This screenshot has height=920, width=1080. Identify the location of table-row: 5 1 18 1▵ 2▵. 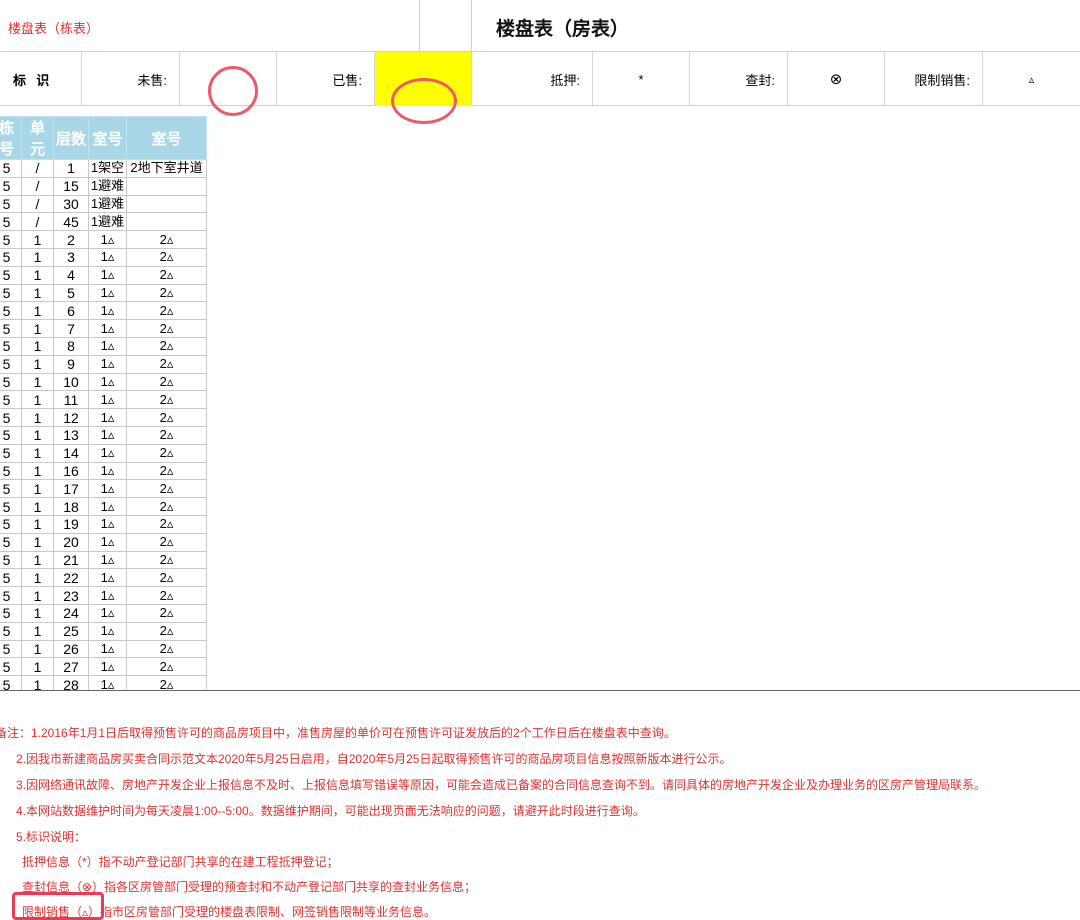
(103, 506).